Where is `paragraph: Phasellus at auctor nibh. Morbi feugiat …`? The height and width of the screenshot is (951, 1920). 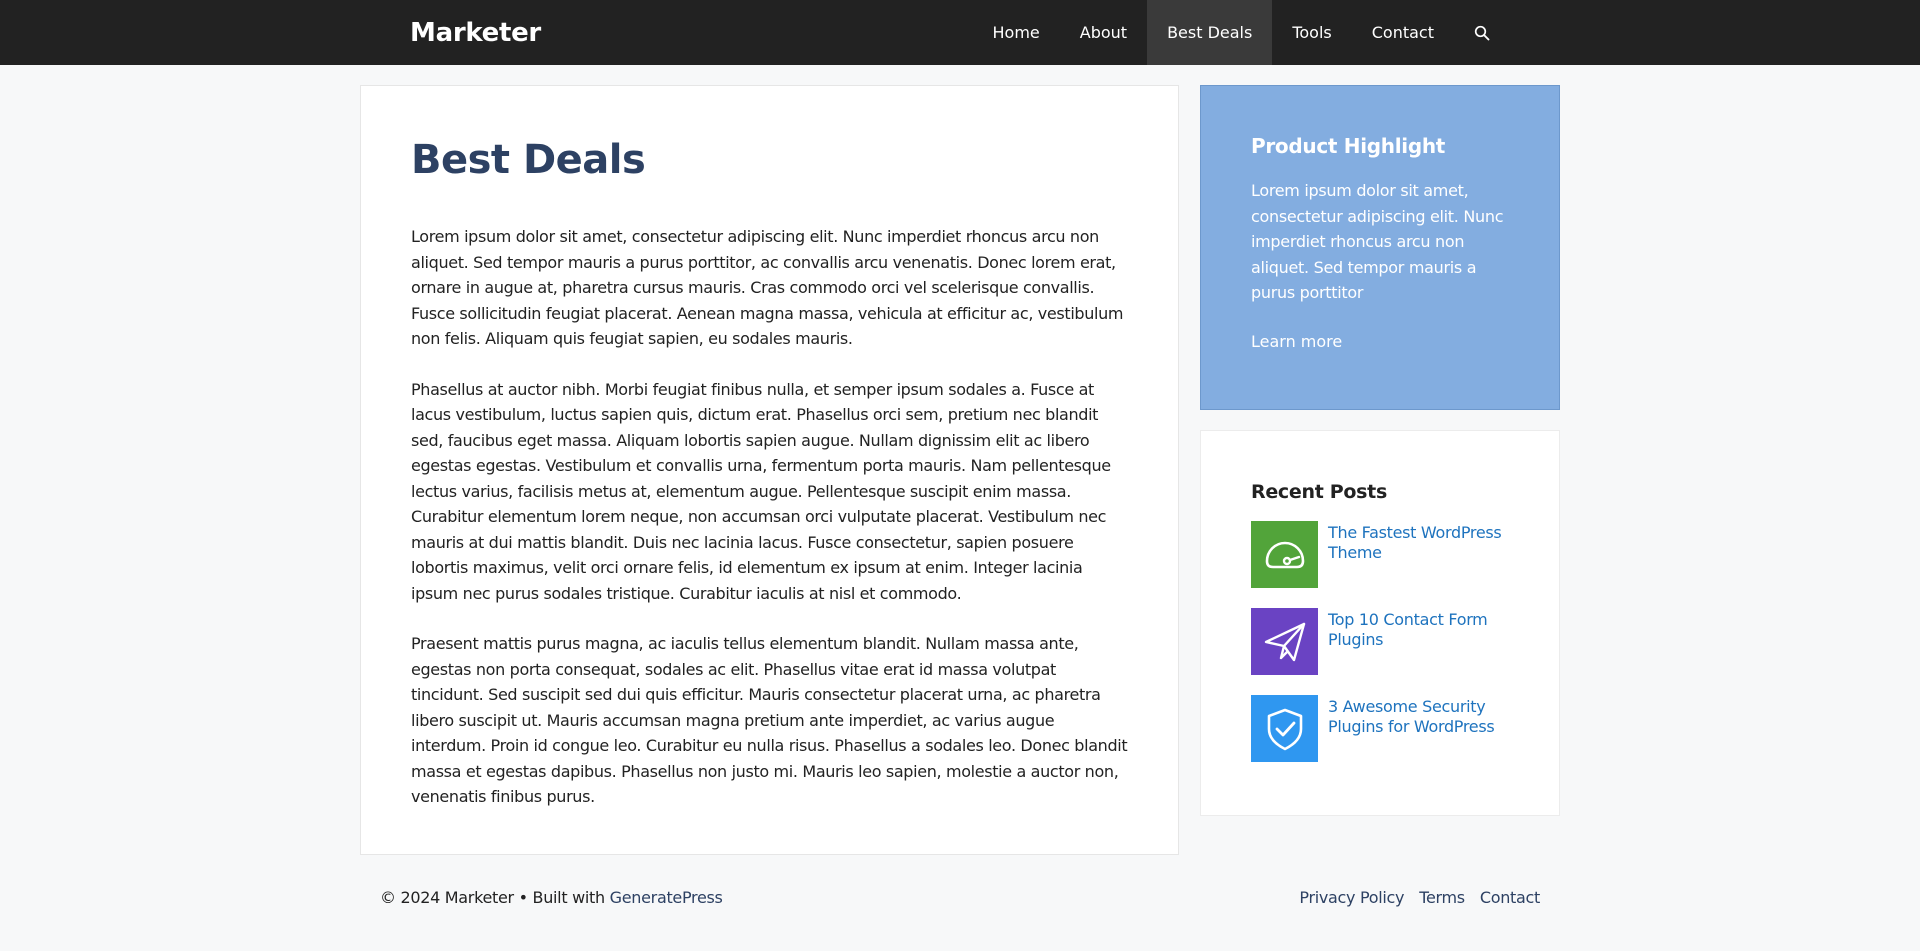 paragraph: Phasellus at auctor nibh. Morbi feugiat … is located at coordinates (761, 491).